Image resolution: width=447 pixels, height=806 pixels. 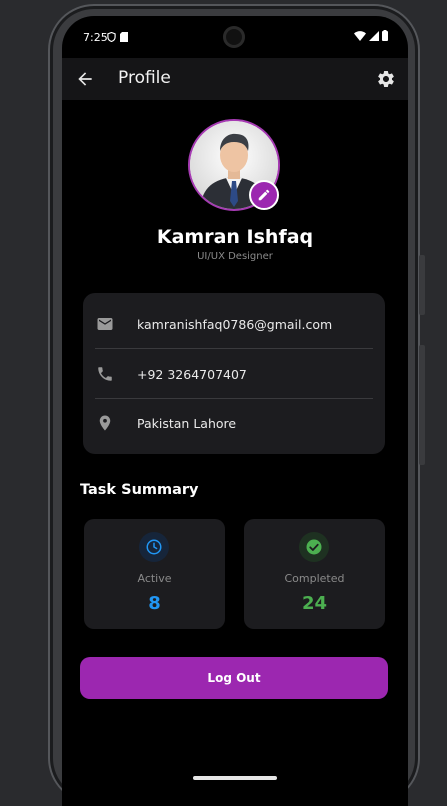 I want to click on logout-button: Log Out, so click(x=234, y=678).